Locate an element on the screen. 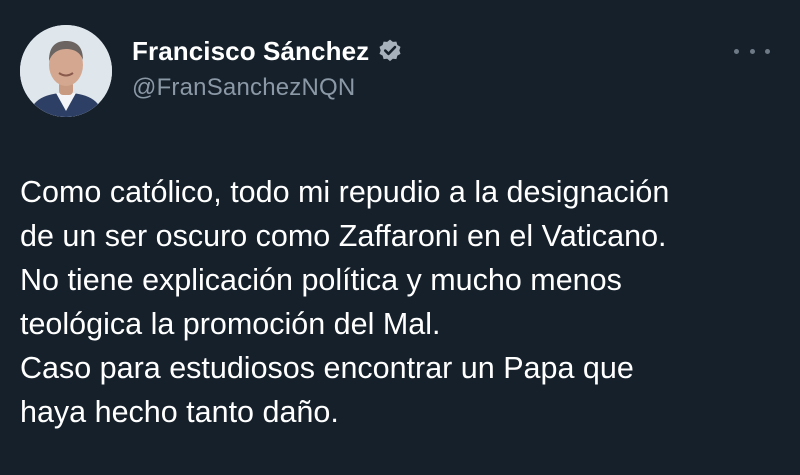  author-name: Francisco Sánchez is located at coordinates (250, 51).